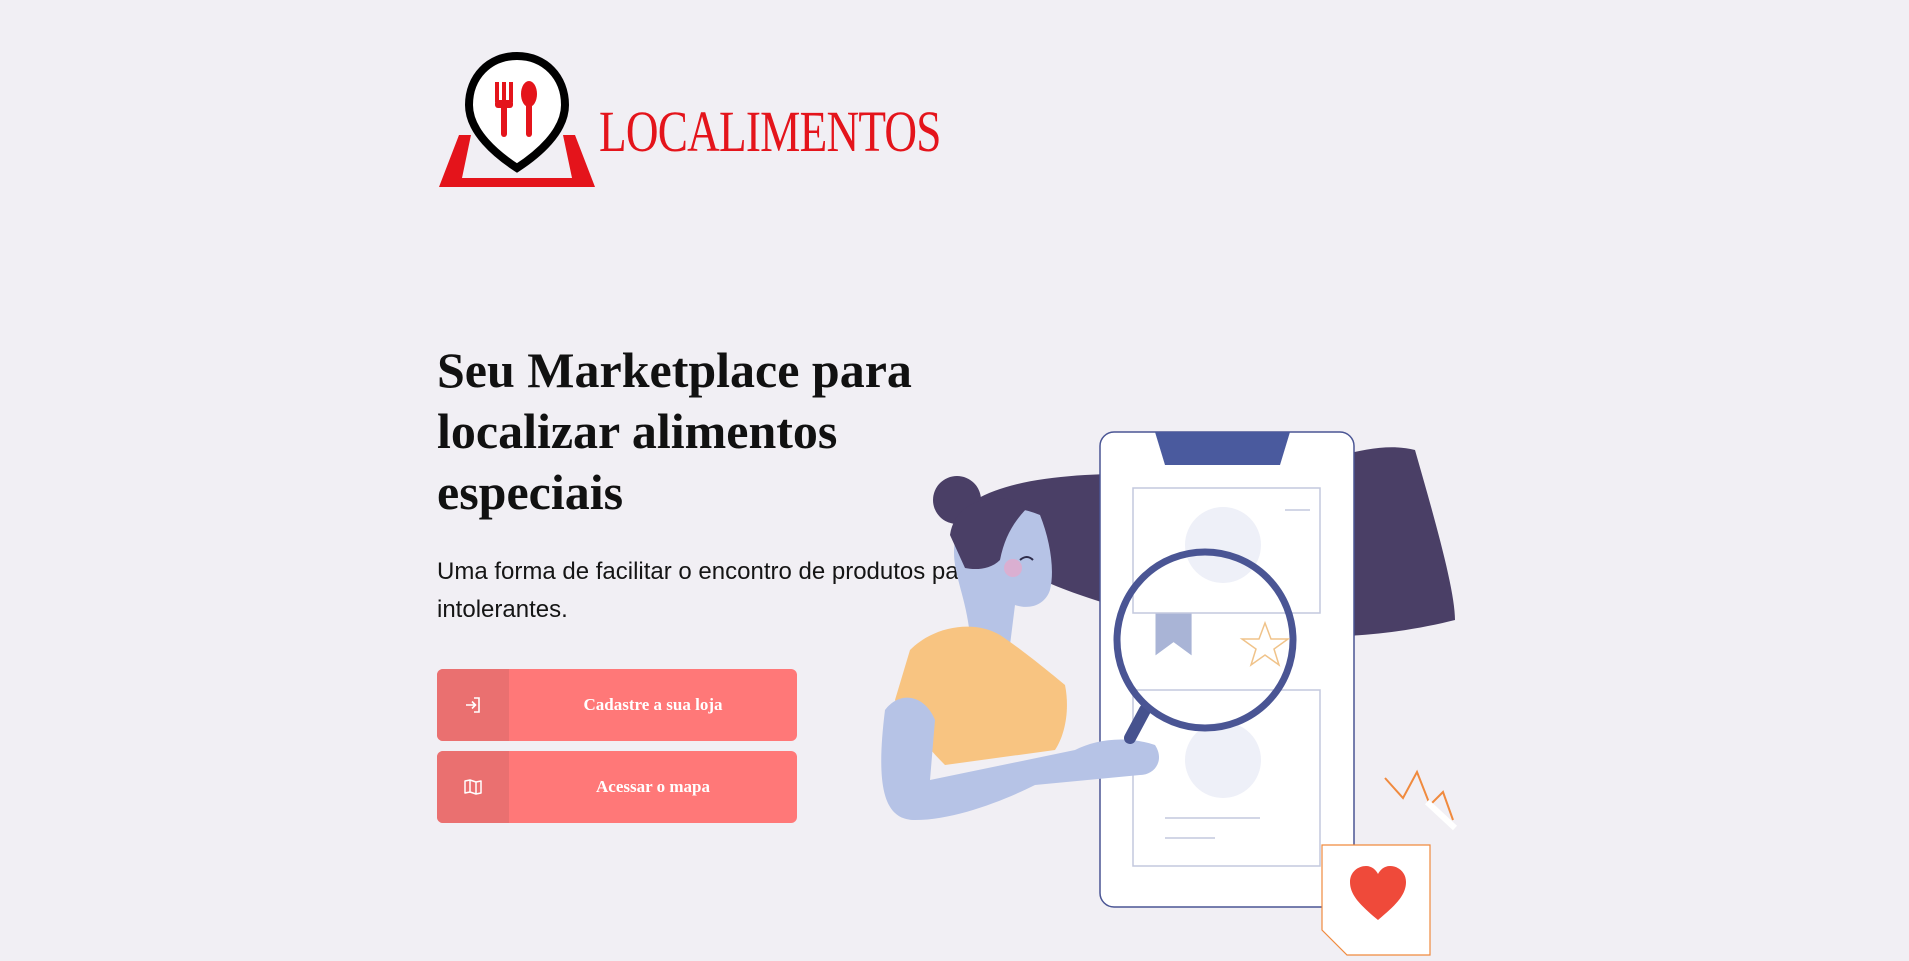  What do you see at coordinates (1227, 669) in the screenshot?
I see `phone-mockup` at bounding box center [1227, 669].